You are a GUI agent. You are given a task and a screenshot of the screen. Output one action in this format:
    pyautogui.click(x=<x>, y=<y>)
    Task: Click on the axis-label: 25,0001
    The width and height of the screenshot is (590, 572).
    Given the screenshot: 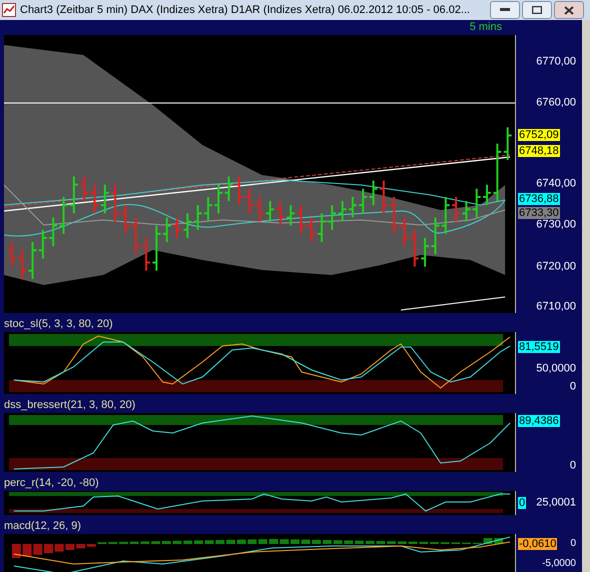 What is the action you would take?
    pyautogui.click(x=556, y=503)
    